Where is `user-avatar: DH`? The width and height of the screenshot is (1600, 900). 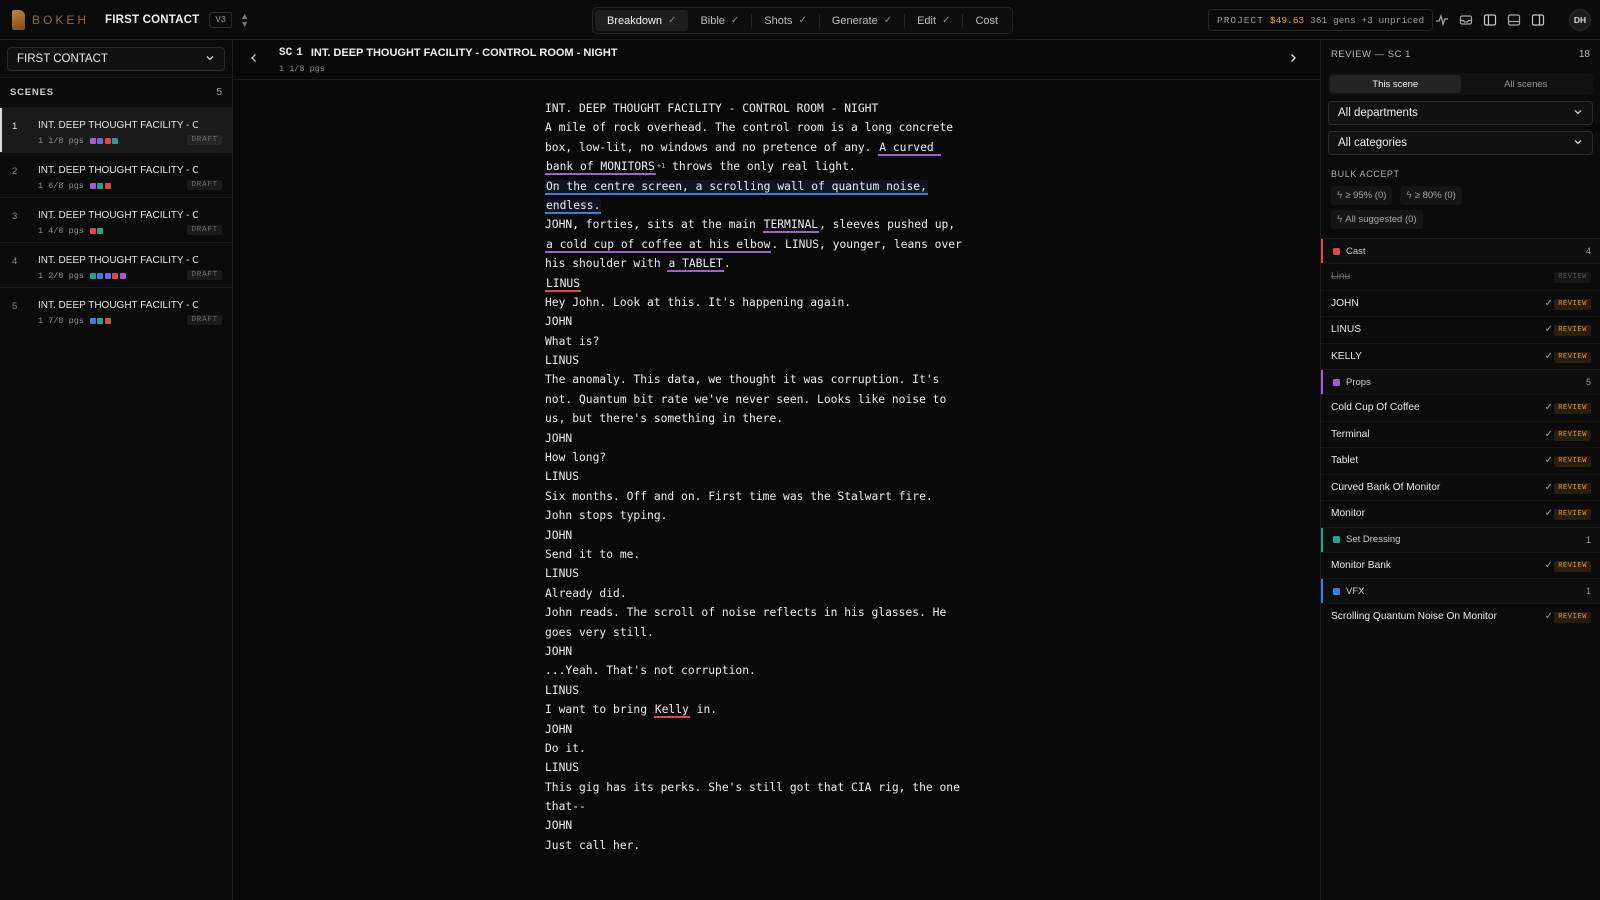 user-avatar: DH is located at coordinates (1580, 20).